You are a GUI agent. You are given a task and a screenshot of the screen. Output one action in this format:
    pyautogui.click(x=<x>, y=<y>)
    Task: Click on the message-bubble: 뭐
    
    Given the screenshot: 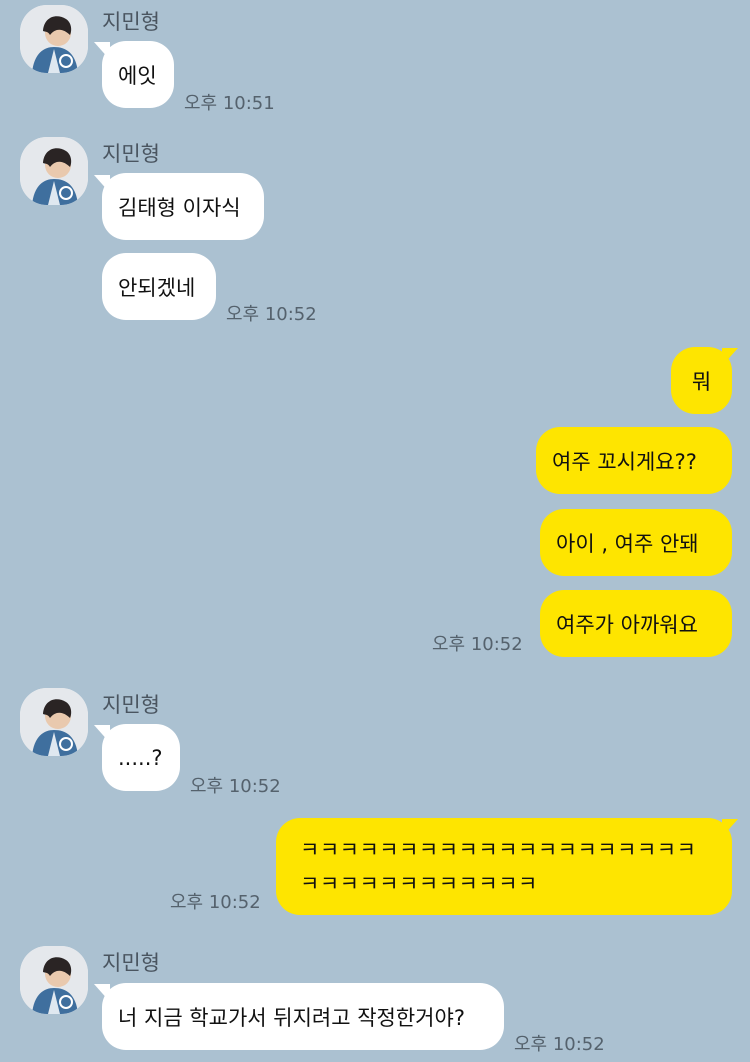 What is the action you would take?
    pyautogui.click(x=701, y=380)
    